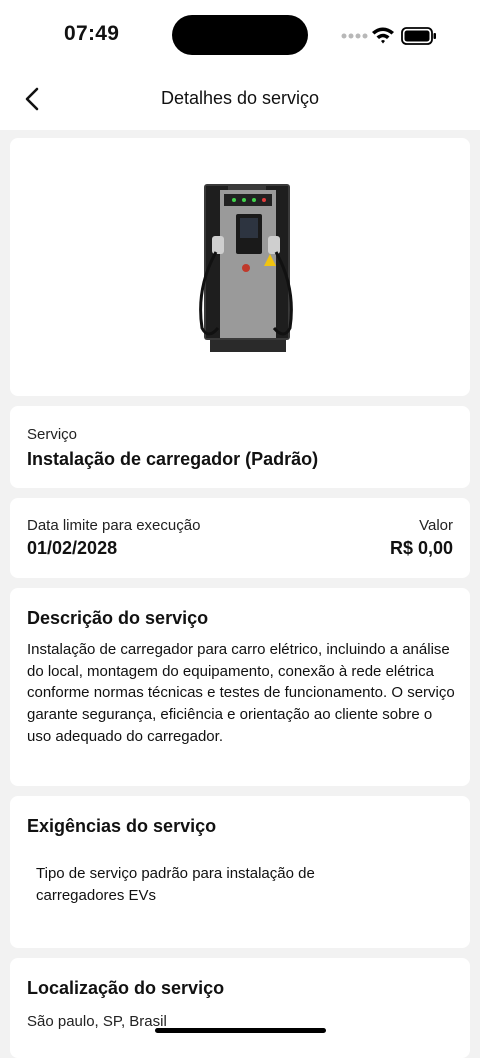  What do you see at coordinates (118, 618) in the screenshot?
I see `description-title: Descrição do serviço` at bounding box center [118, 618].